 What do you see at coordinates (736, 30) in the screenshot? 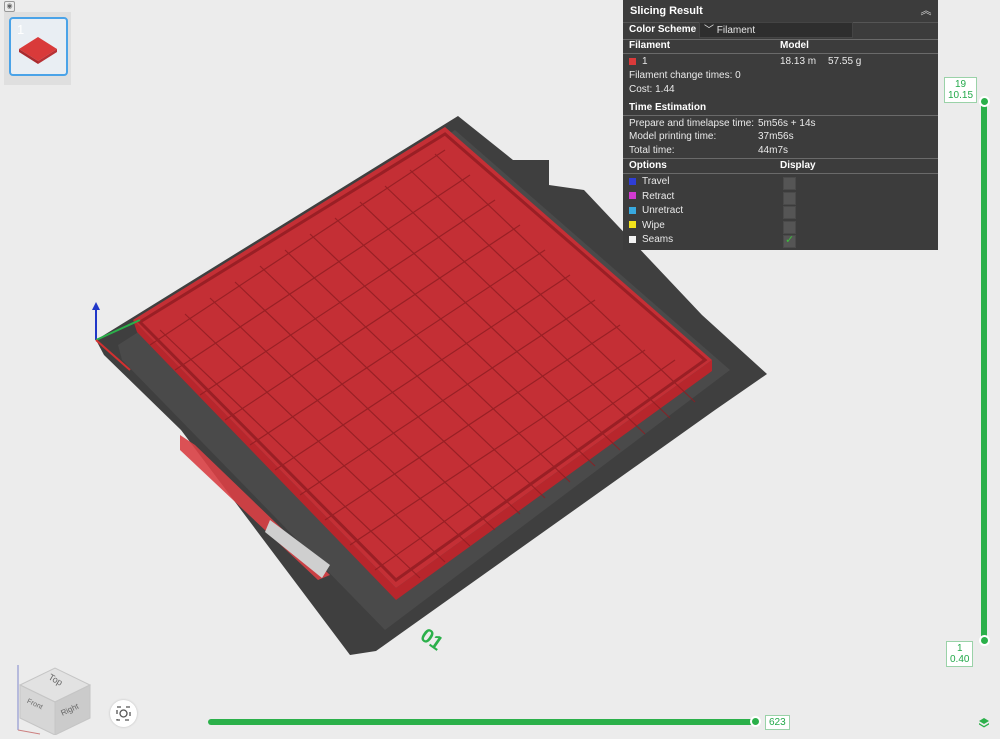
I see `color-scheme-value: Filament` at bounding box center [736, 30].